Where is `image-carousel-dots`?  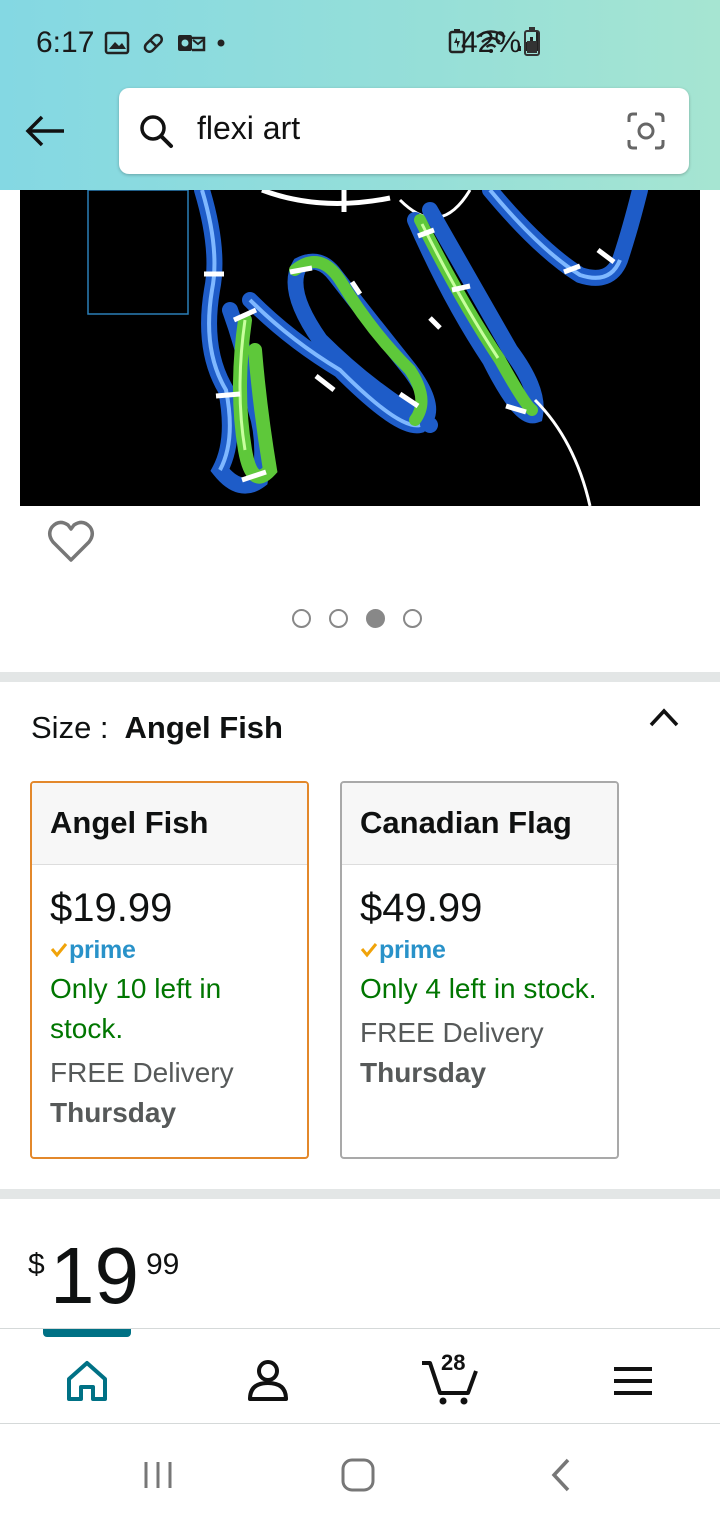
image-carousel-dots is located at coordinates (357, 618).